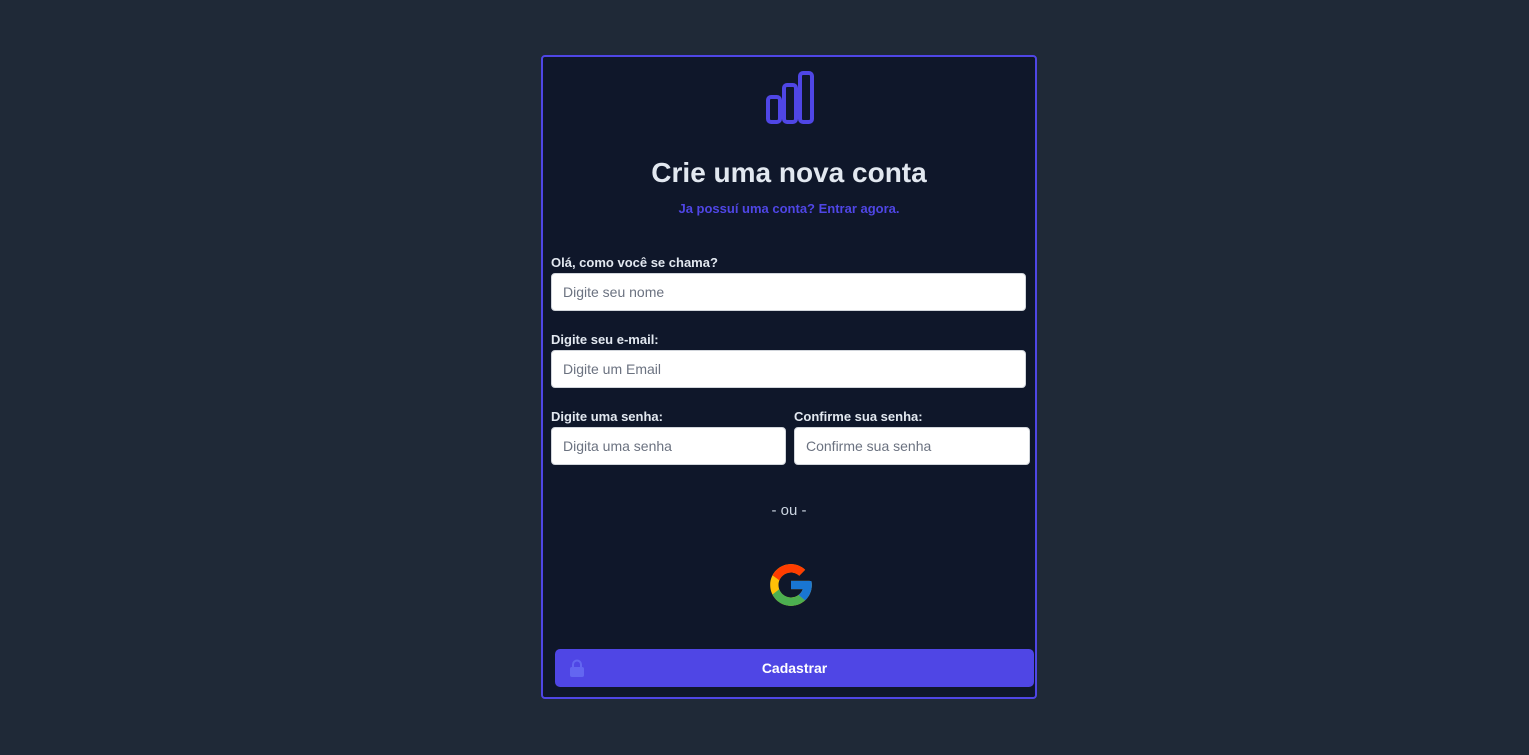 This screenshot has height=755, width=1529. What do you see at coordinates (791, 585) in the screenshot?
I see `google-icon` at bounding box center [791, 585].